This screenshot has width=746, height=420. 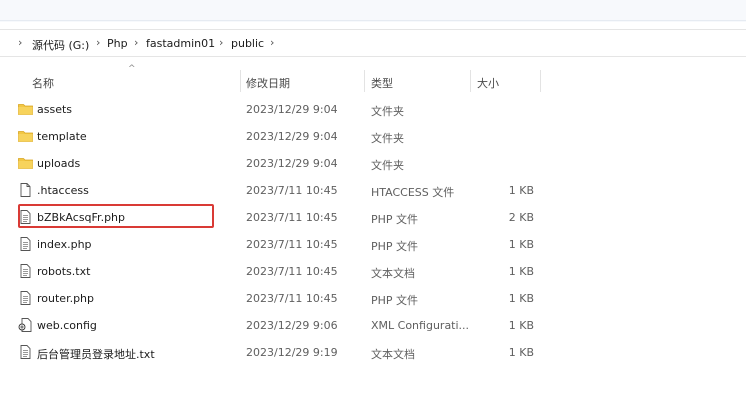 I want to click on file-name: router.php, so click(x=66, y=298).